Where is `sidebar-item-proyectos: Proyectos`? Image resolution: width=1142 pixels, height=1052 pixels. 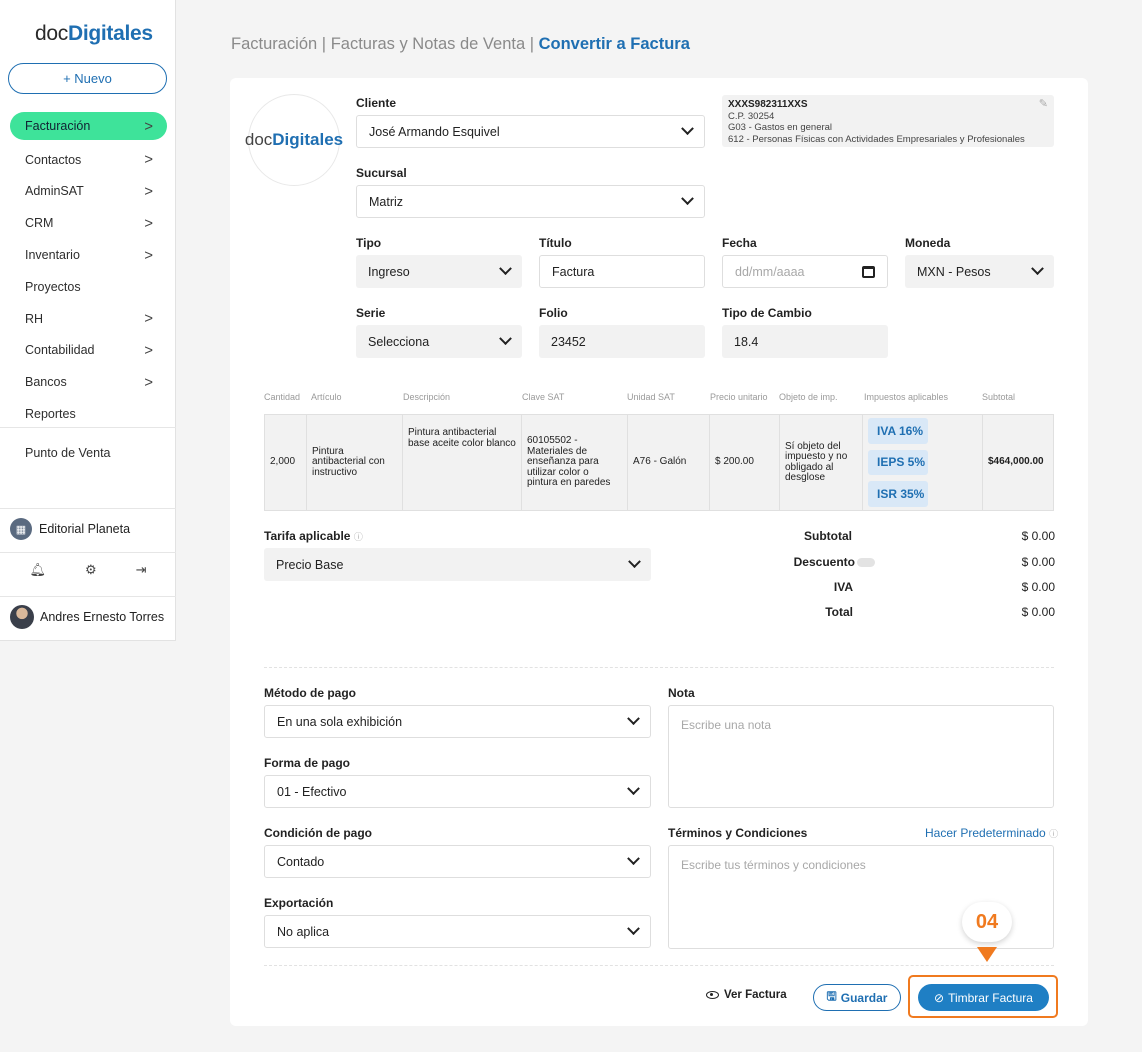
sidebar-item-proyectos: Proyectos is located at coordinates (88, 287).